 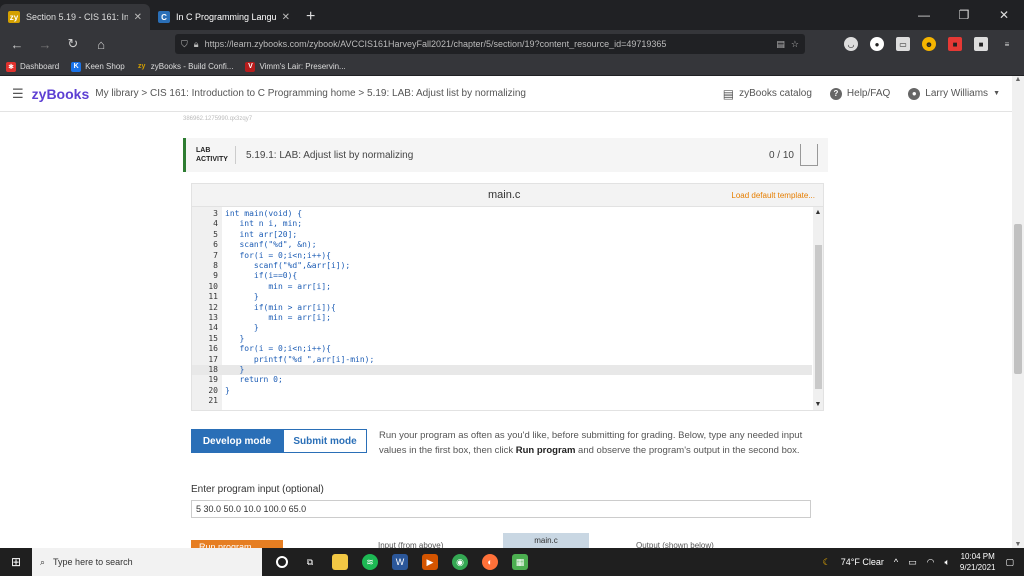 I want to click on editor-scroll-up-icon: ▲, so click(x=818, y=212).